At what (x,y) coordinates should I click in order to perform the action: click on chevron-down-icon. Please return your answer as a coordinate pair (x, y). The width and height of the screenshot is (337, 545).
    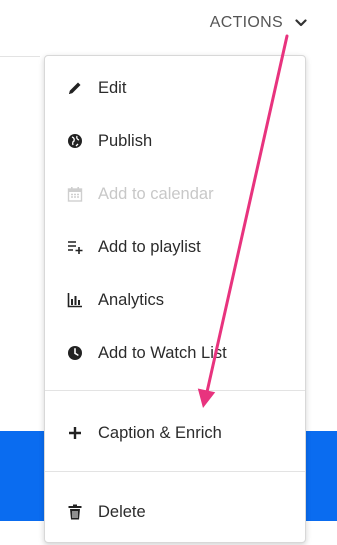
    Looking at the image, I should click on (301, 23).